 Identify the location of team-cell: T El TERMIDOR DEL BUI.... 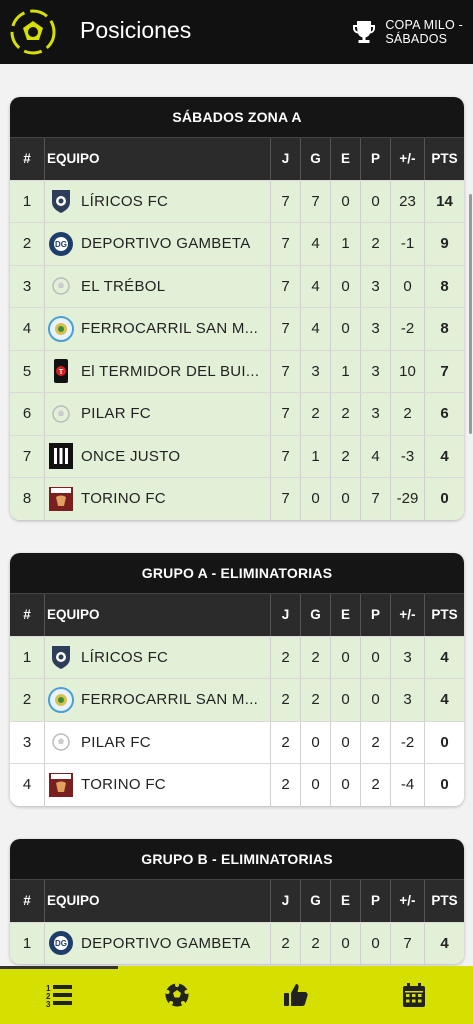
(157, 371).